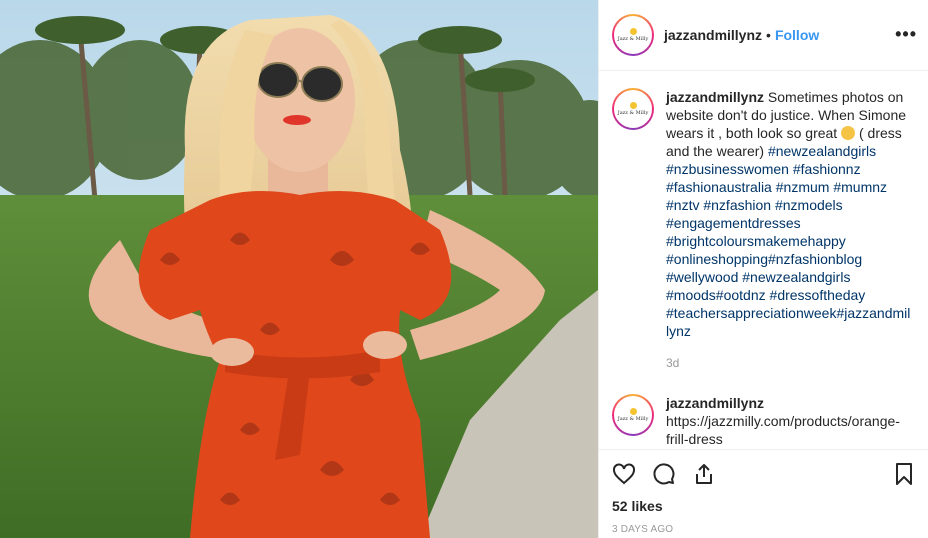 The width and height of the screenshot is (928, 538). I want to click on comment-icon, so click(664, 474).